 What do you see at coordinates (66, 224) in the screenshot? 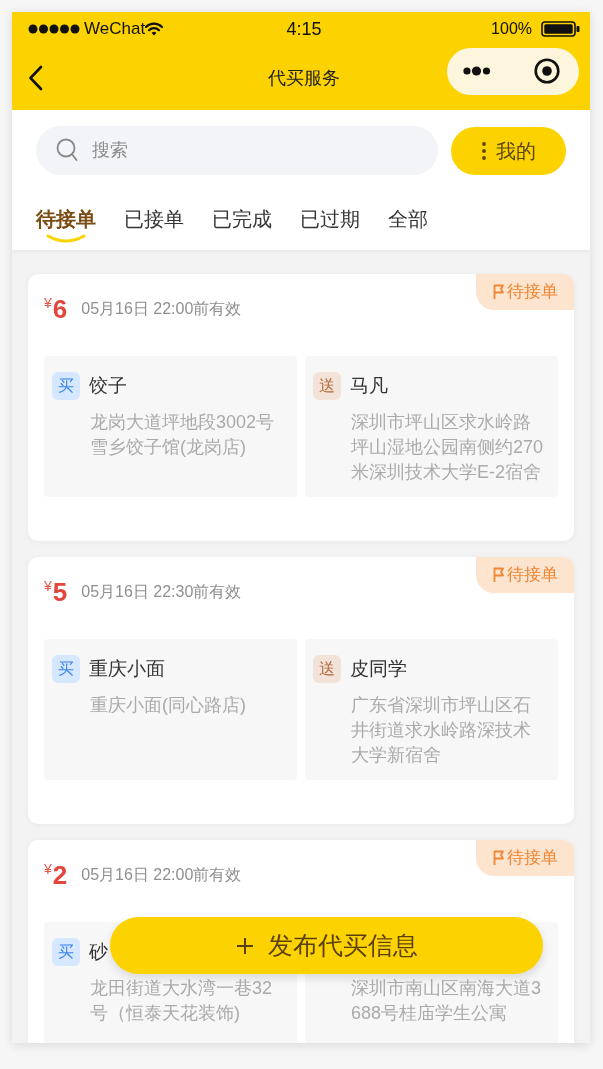
I see `filter-tab: 待接单` at bounding box center [66, 224].